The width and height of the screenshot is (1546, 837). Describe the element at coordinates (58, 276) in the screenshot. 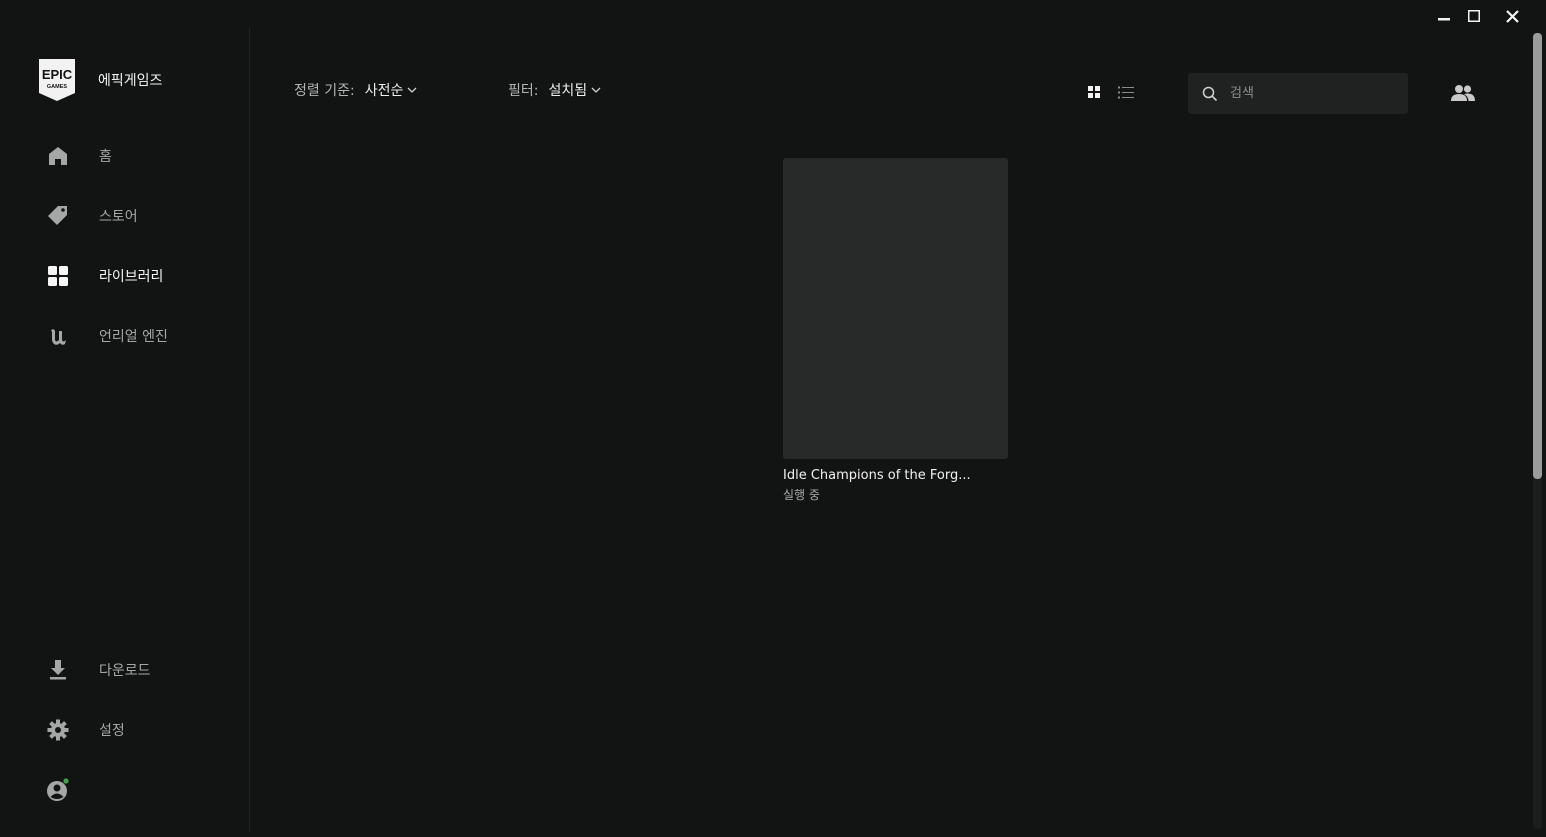

I see `grid-icon` at that location.